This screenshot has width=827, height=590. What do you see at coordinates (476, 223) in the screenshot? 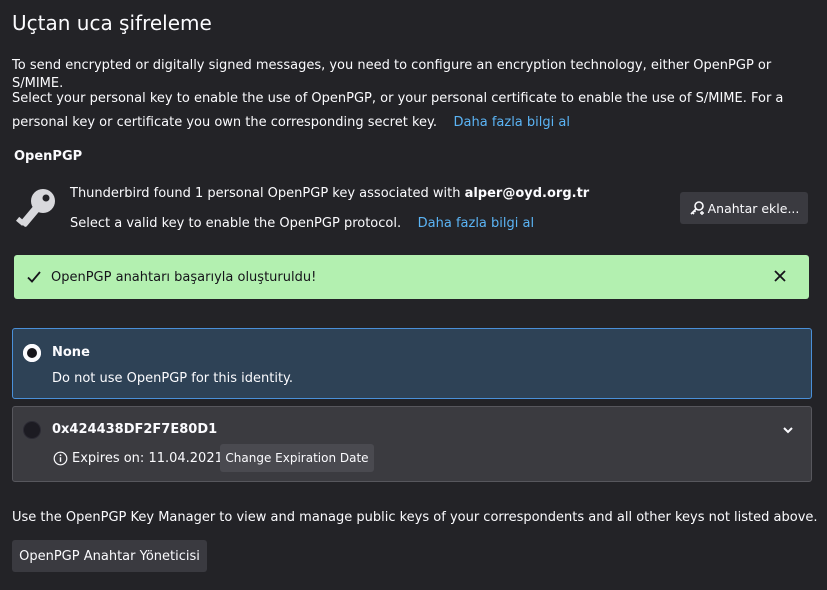
I see `openpgp-learn-more-link: Daha fazla bilgi al` at bounding box center [476, 223].